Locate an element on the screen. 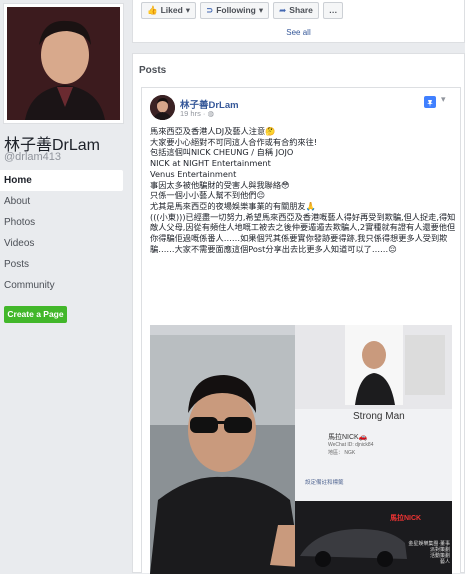 This screenshot has width=465, height=574. nav-videos: Videos is located at coordinates (61, 243).